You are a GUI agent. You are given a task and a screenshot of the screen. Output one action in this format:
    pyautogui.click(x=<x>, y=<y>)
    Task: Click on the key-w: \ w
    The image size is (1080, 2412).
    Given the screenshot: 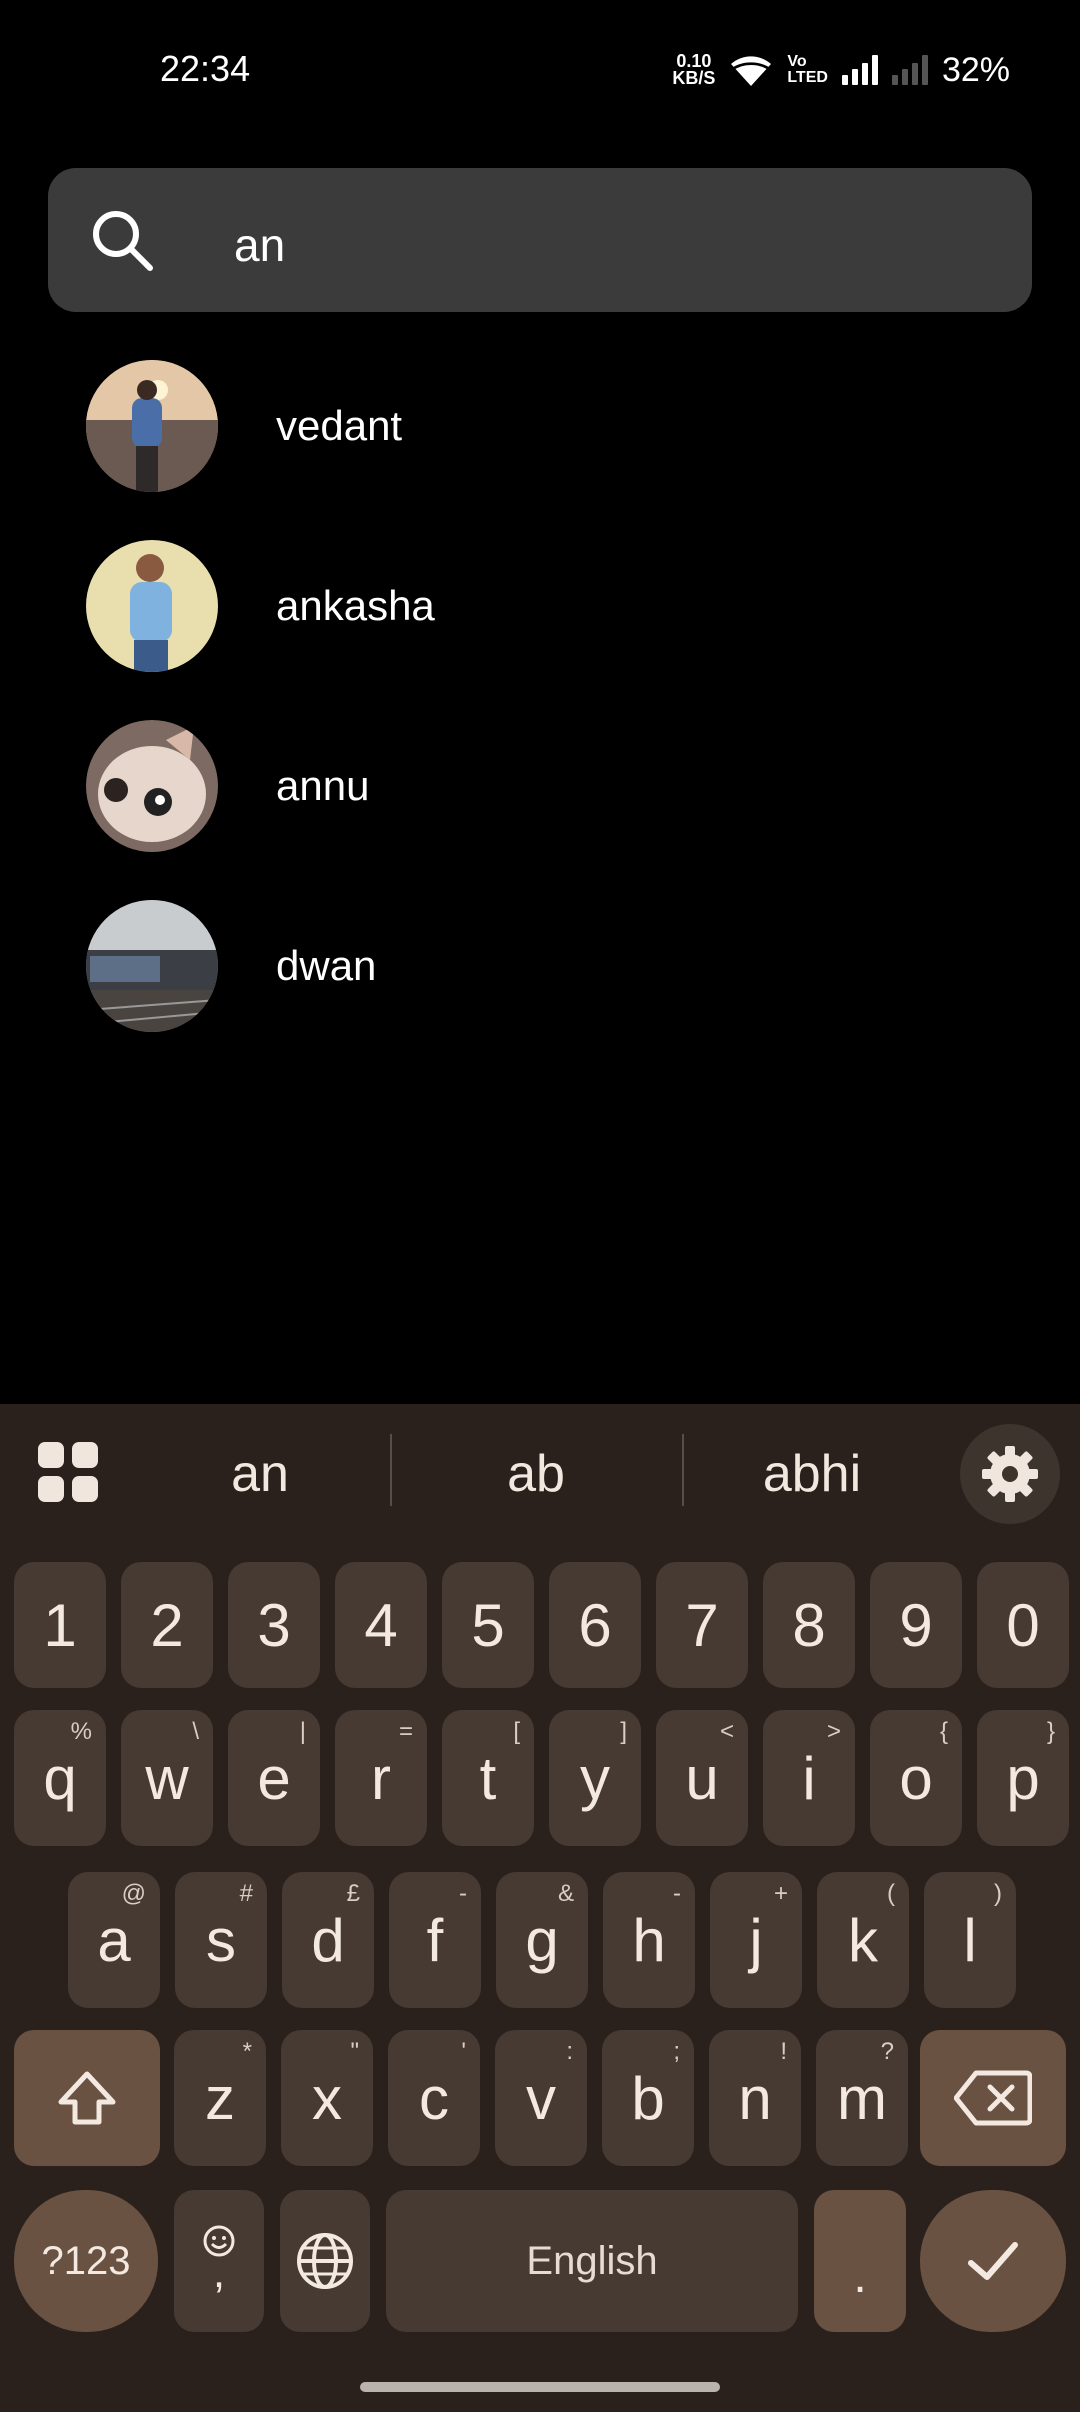 What is the action you would take?
    pyautogui.click(x=167, y=1778)
    